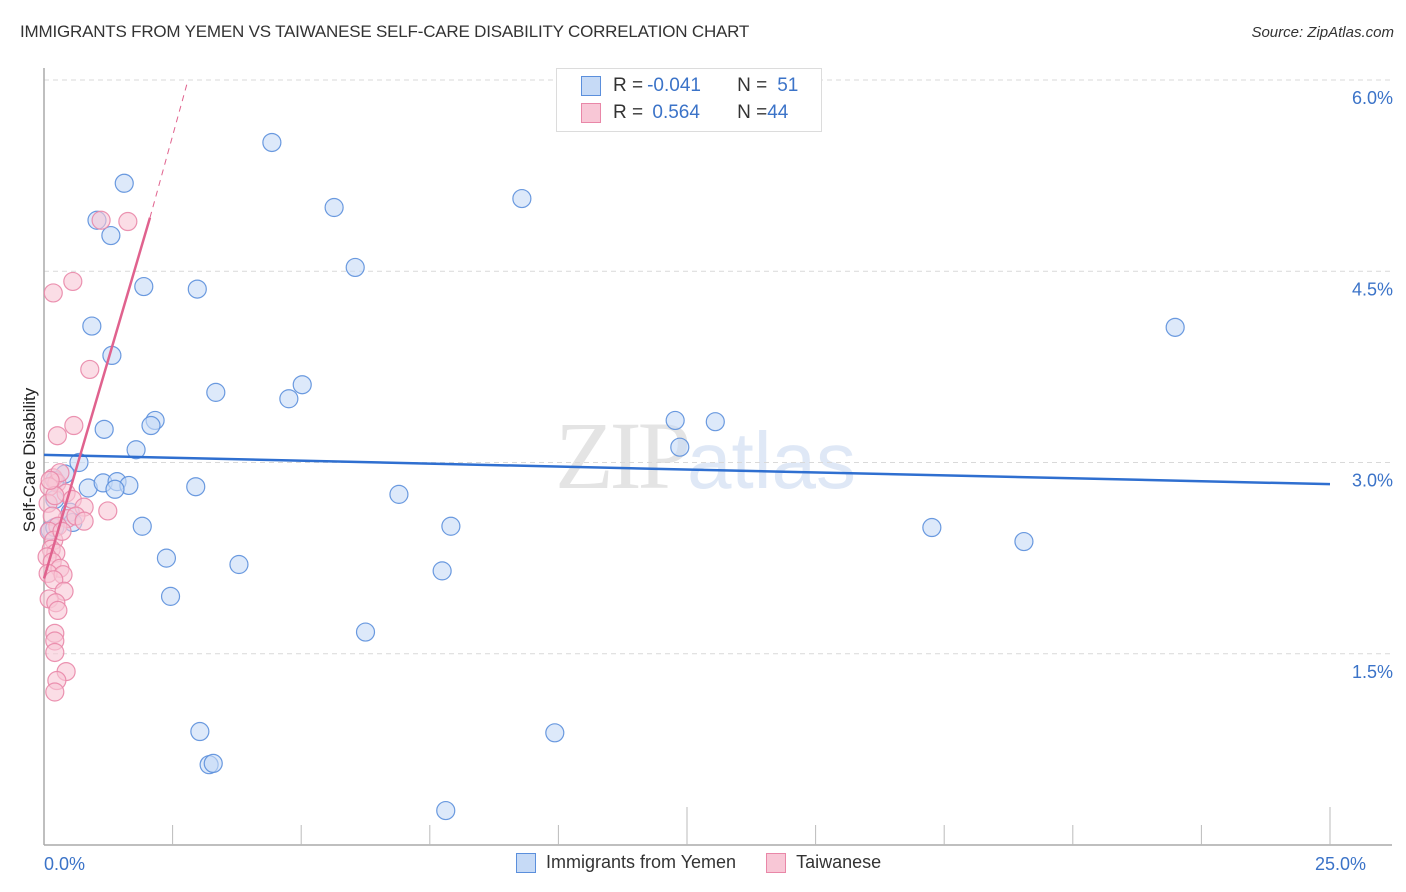 Image resolution: width=1406 pixels, height=892 pixels. I want to click on legend-item-yemen: Immigrants from Yemen, so click(626, 862).